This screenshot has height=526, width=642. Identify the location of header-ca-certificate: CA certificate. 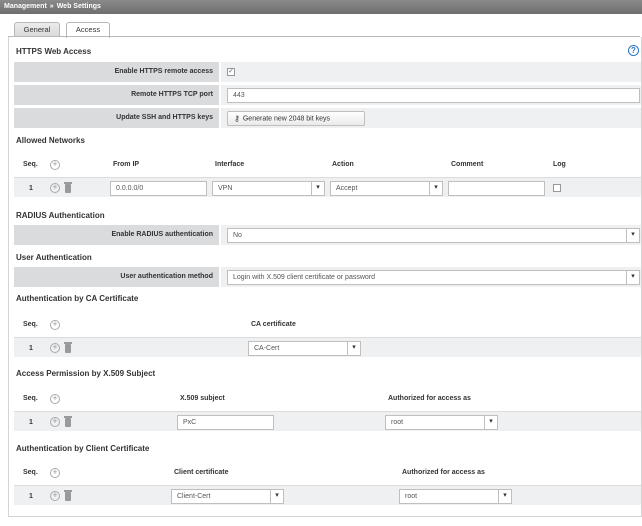
(273, 324).